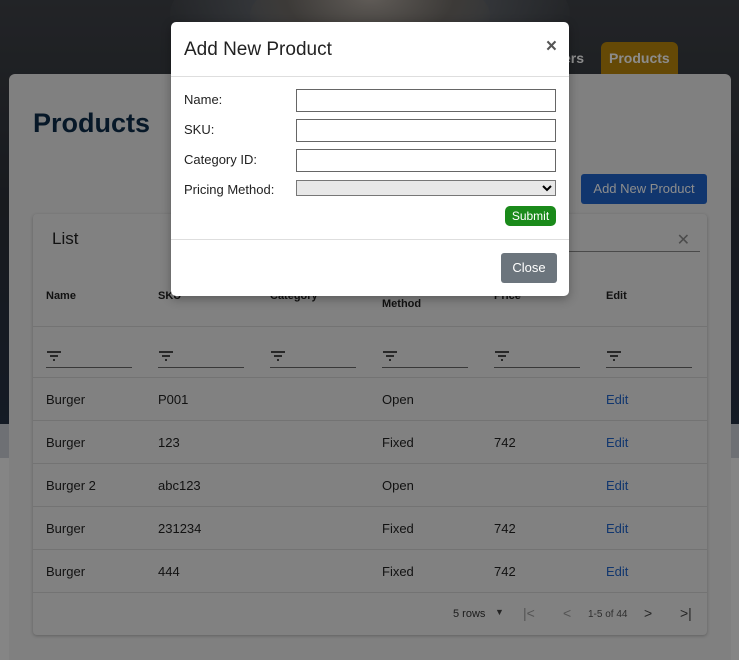 The width and height of the screenshot is (739, 660). Describe the element at coordinates (229, 189) in the screenshot. I see `pricing-method-label: Pricing Method:` at that location.